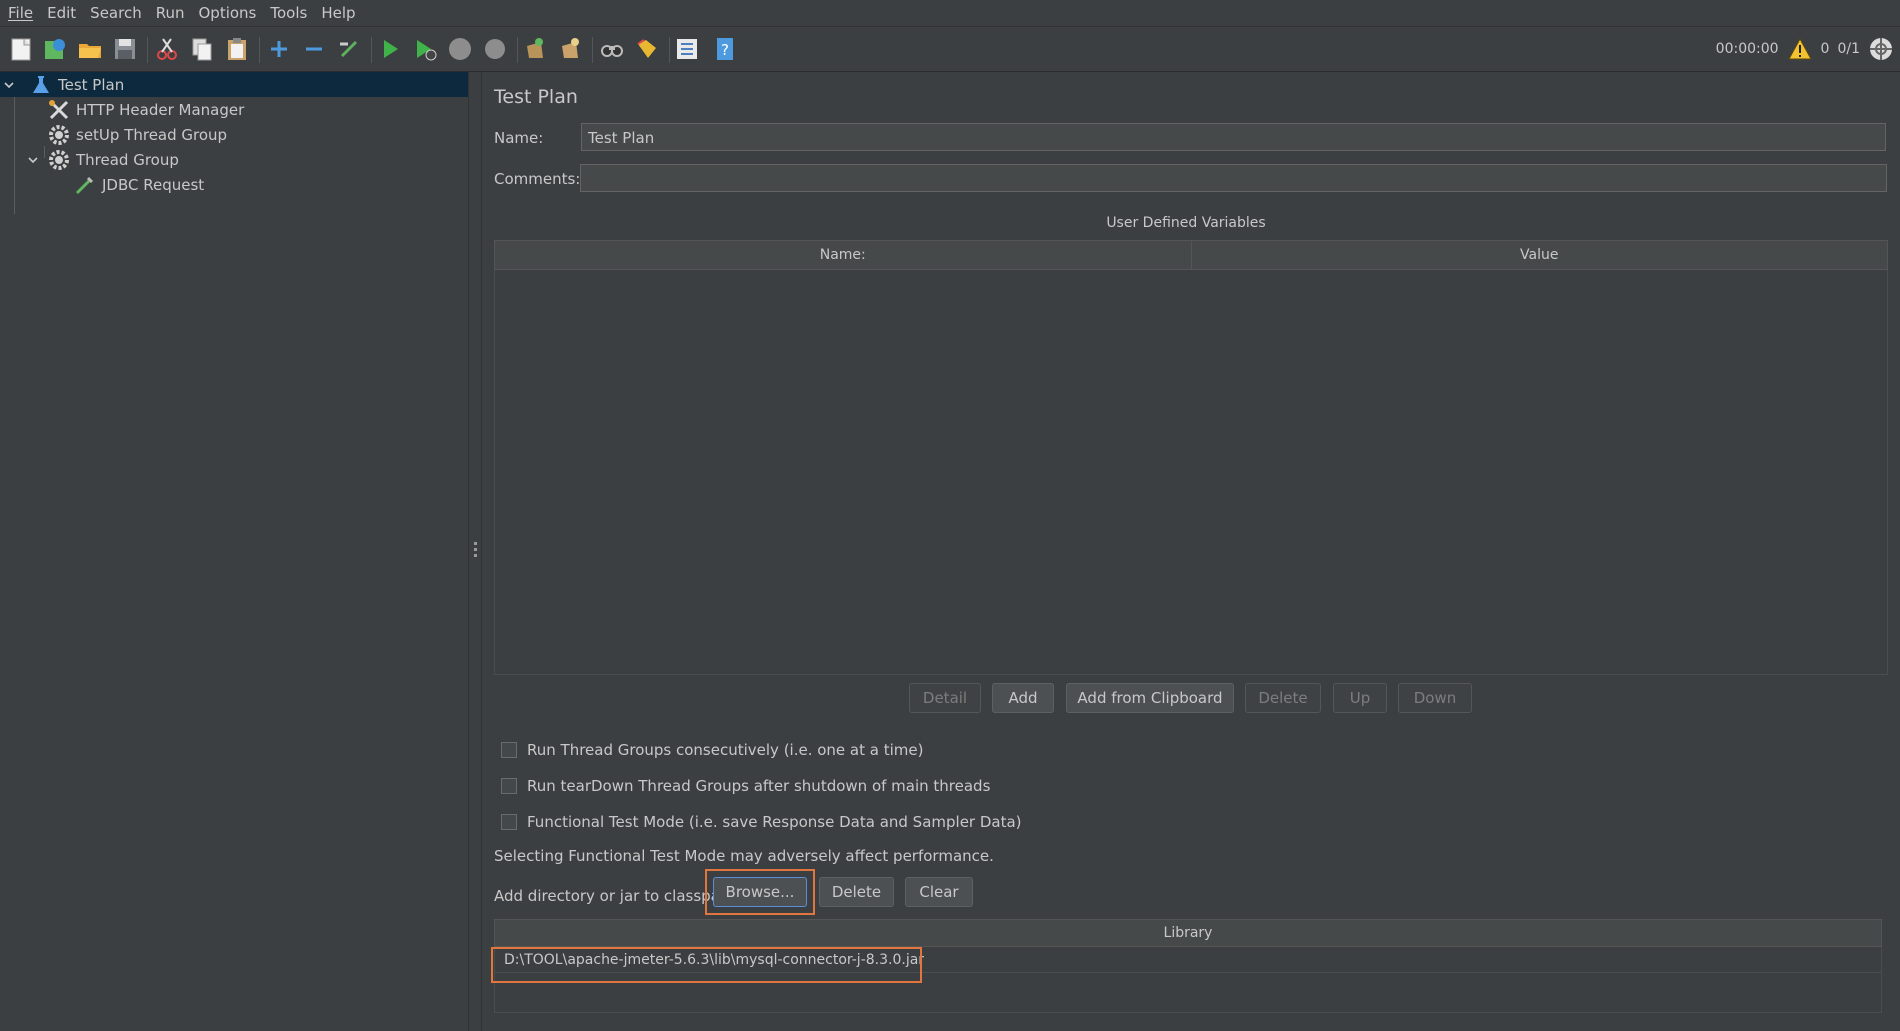 The width and height of the screenshot is (1900, 1031). What do you see at coordinates (91, 84) in the screenshot?
I see `tree-item-label: Test Plan` at bounding box center [91, 84].